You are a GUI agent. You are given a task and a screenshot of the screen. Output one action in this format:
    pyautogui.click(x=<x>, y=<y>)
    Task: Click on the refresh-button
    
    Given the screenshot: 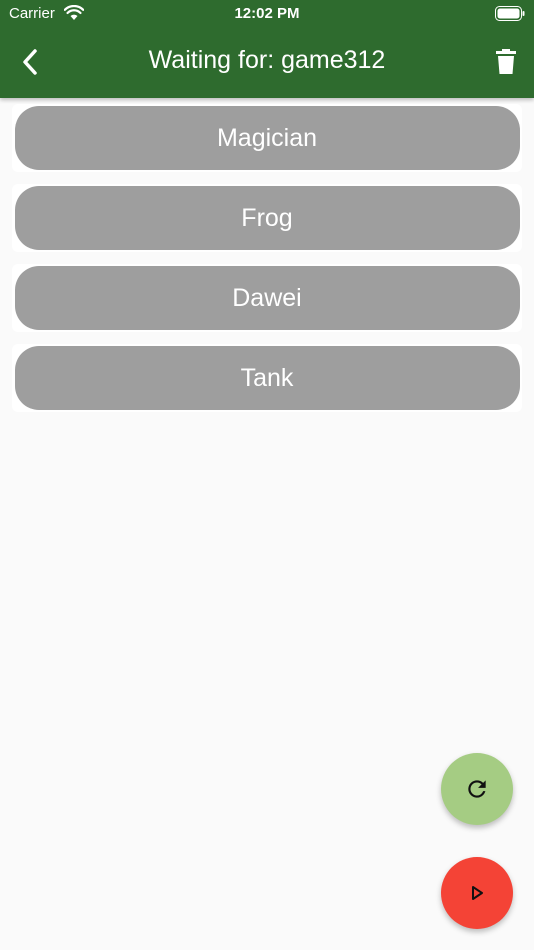 What is the action you would take?
    pyautogui.click(x=477, y=789)
    